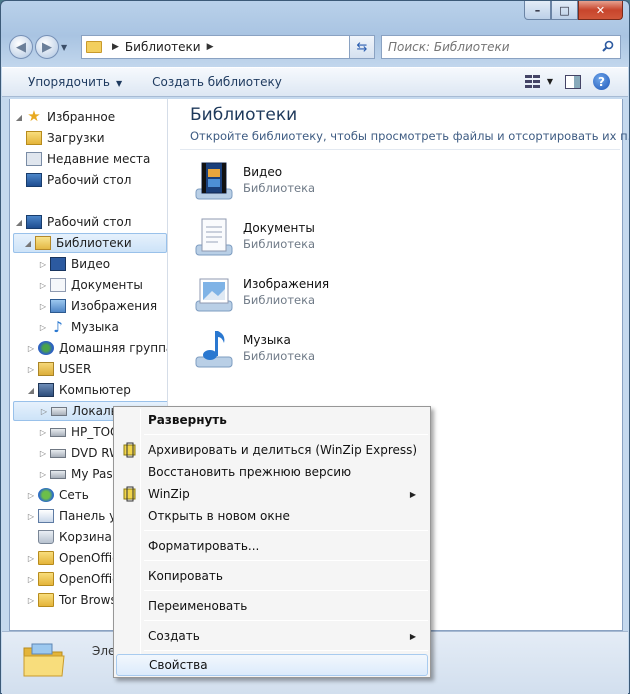 This screenshot has width=630, height=694. Describe the element at coordinates (564, 10) in the screenshot. I see `maximize-button: □` at that location.